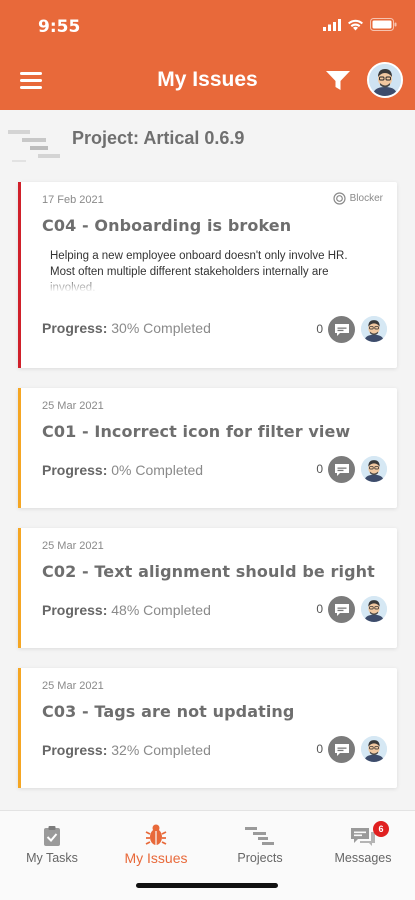 The width and height of the screenshot is (415, 900). What do you see at coordinates (161, 610) in the screenshot?
I see `progress-value: 48% Completed` at bounding box center [161, 610].